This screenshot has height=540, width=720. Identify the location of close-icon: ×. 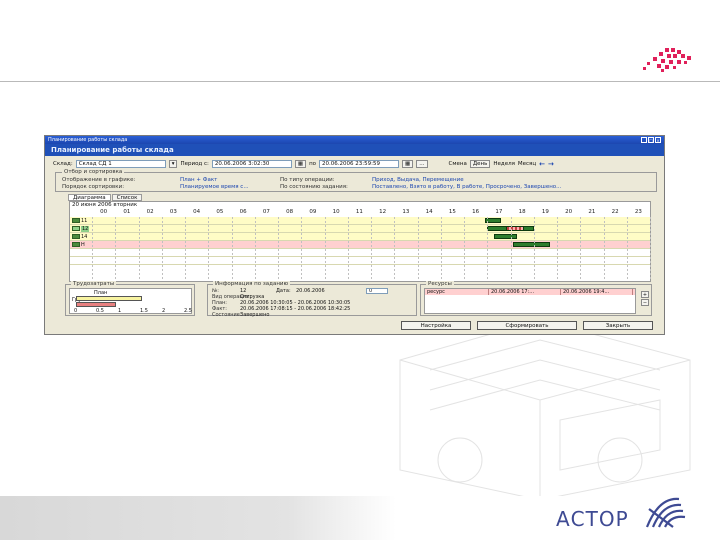
(658, 140).